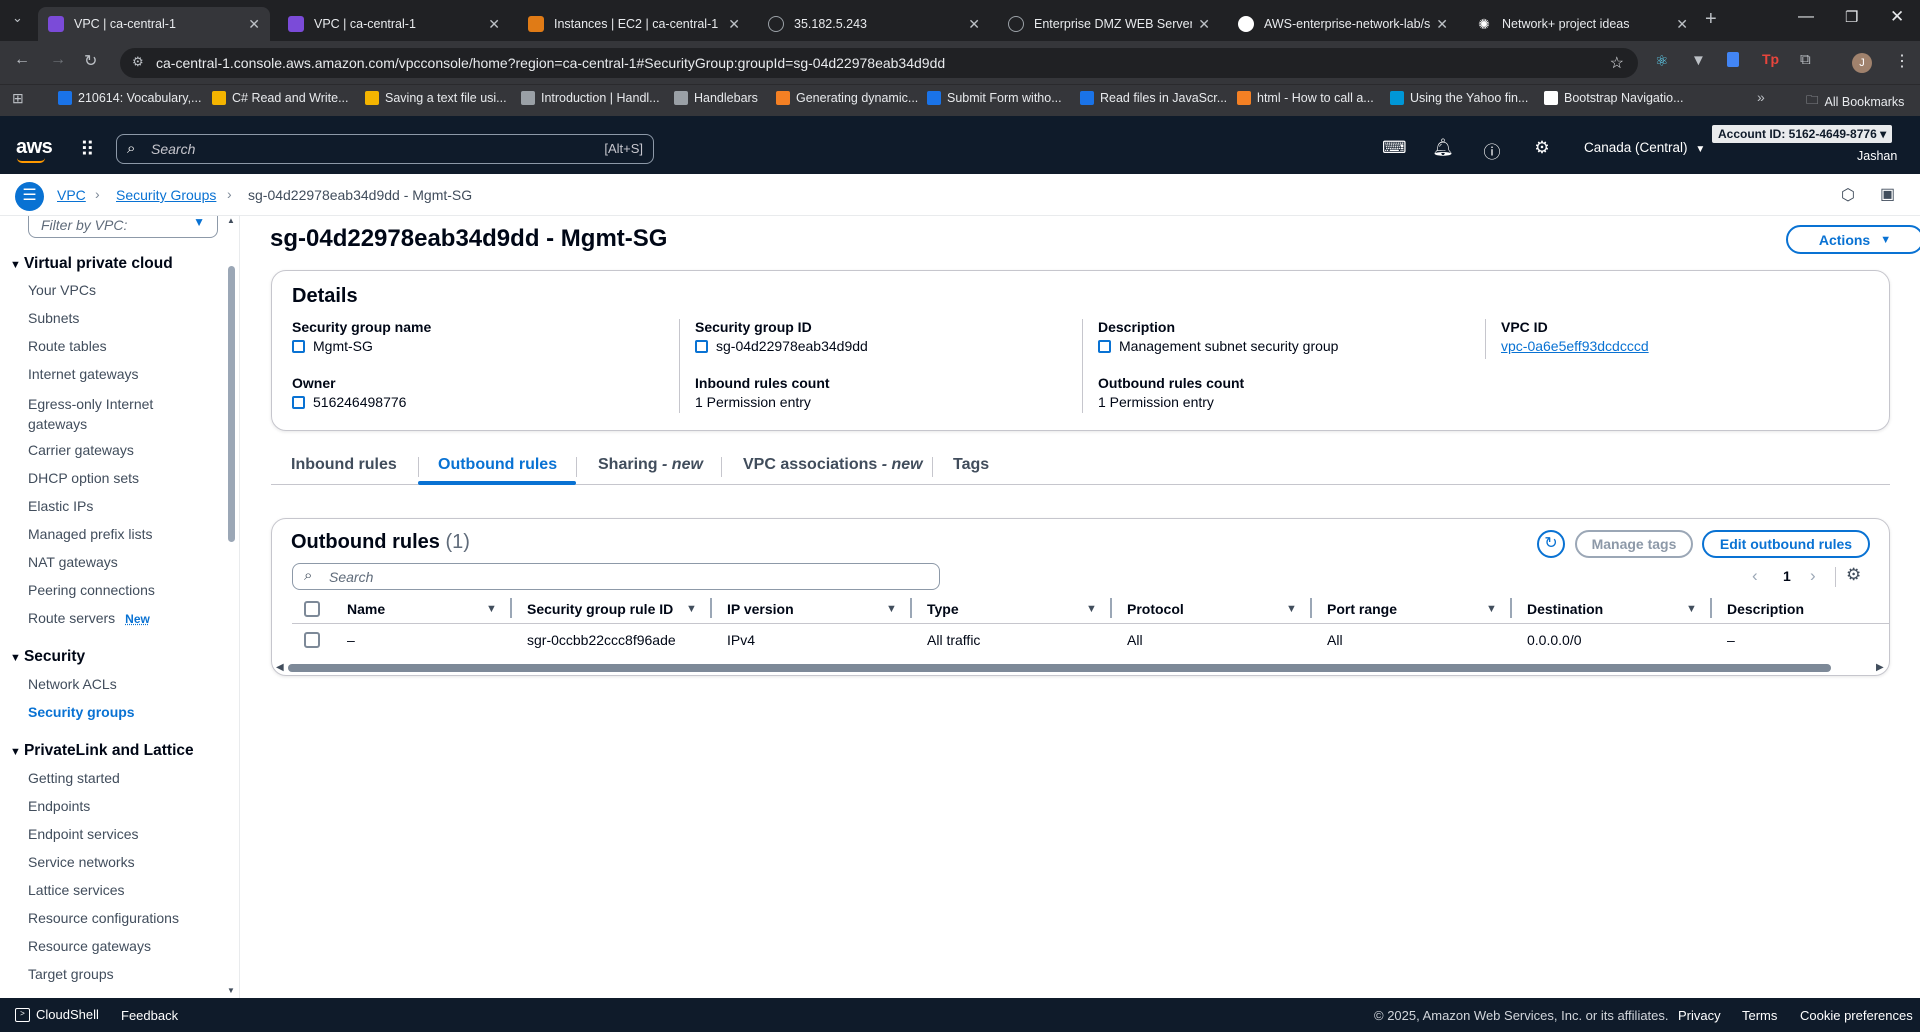 The height and width of the screenshot is (1032, 1920). Describe the element at coordinates (73, 562) in the screenshot. I see `sidebar-item: NAT gateways` at that location.